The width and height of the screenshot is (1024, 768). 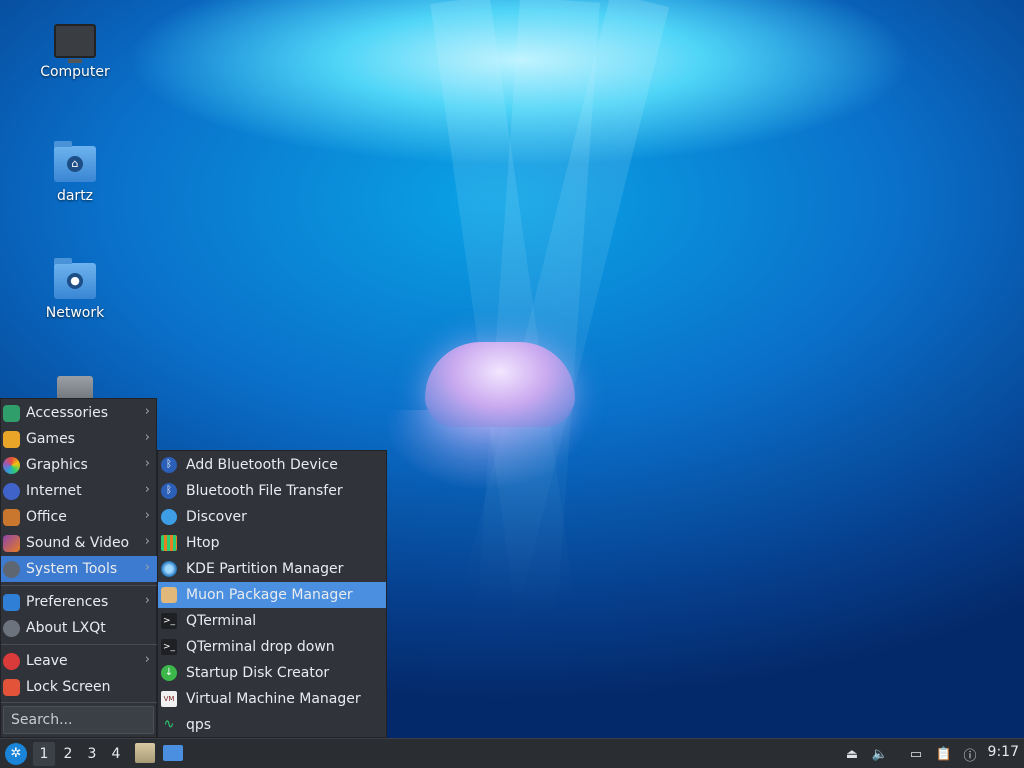 What do you see at coordinates (79, 661) in the screenshot?
I see `menu-item-leave: Leave ›` at bounding box center [79, 661].